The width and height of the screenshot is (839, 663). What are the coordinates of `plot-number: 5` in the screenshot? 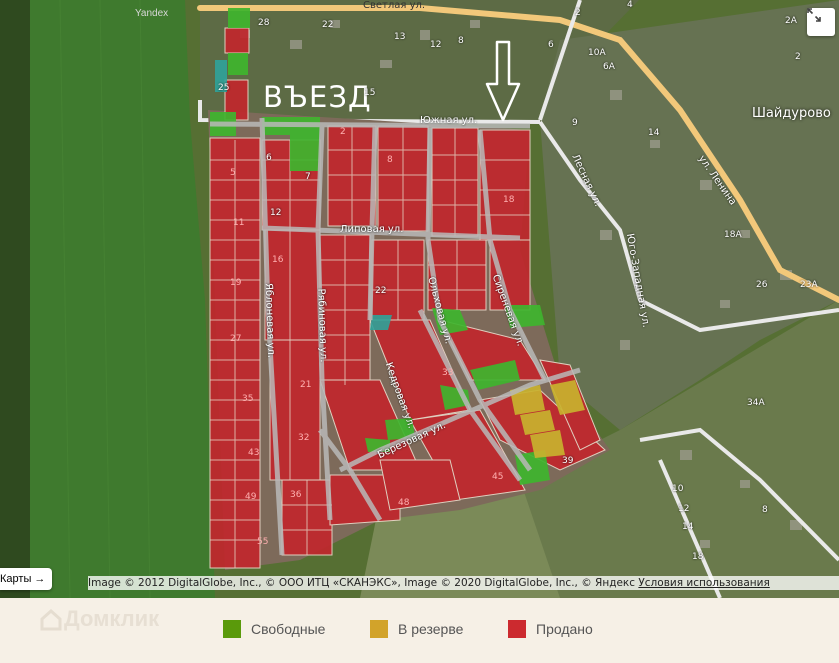 It's located at (233, 173).